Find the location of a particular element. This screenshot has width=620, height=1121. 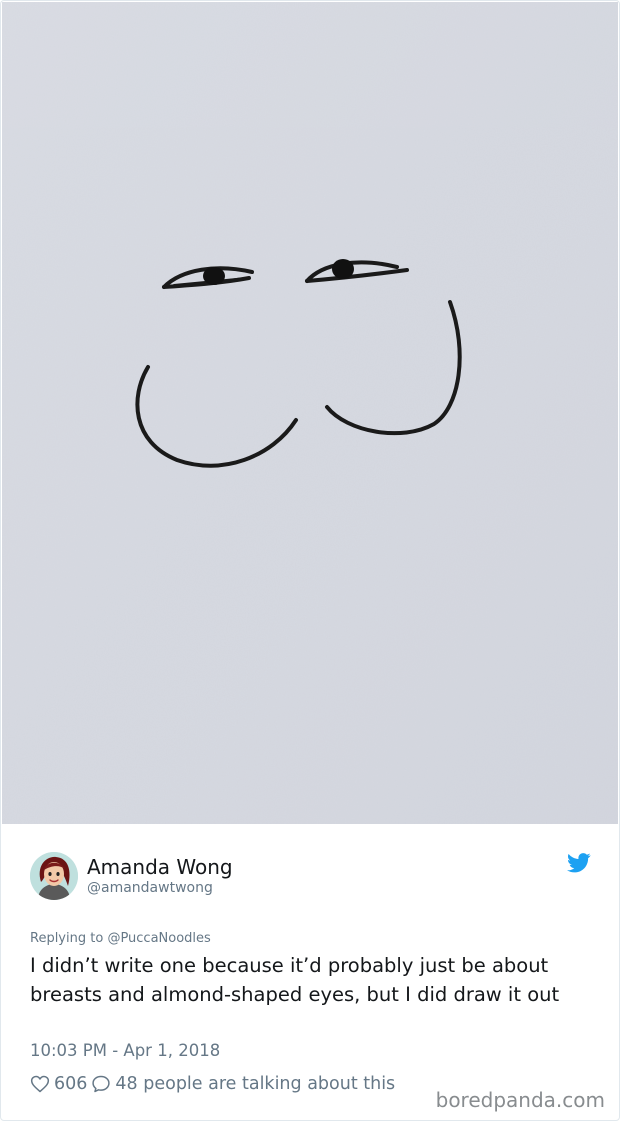

avatar is located at coordinates (54, 876).